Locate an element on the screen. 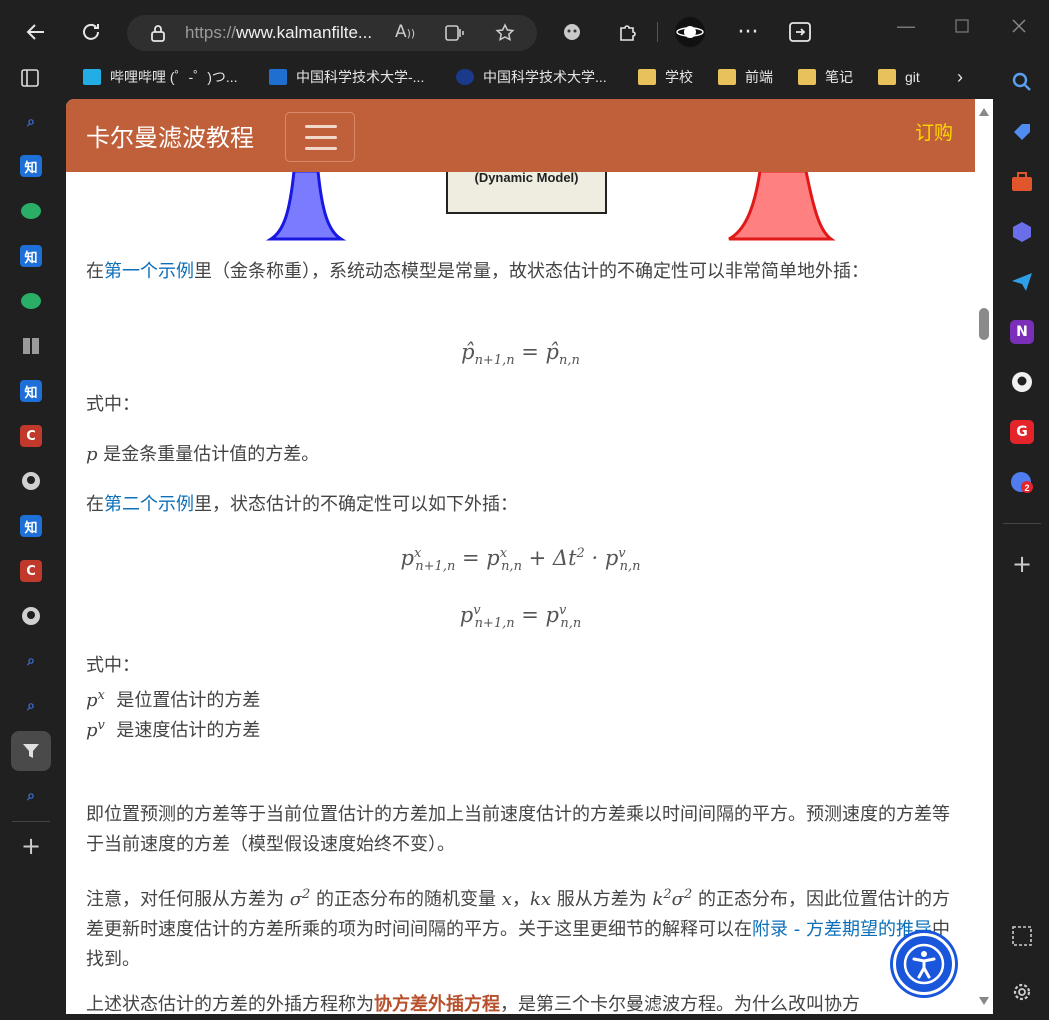 The width and height of the screenshot is (1049, 1020). plus-icon: + is located at coordinates (1022, 564).